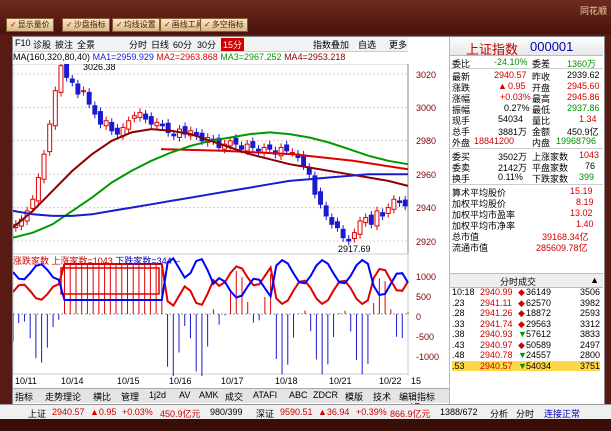  What do you see at coordinates (426, 242) in the screenshot?
I see `axis-2920: 2920` at bounding box center [426, 242].